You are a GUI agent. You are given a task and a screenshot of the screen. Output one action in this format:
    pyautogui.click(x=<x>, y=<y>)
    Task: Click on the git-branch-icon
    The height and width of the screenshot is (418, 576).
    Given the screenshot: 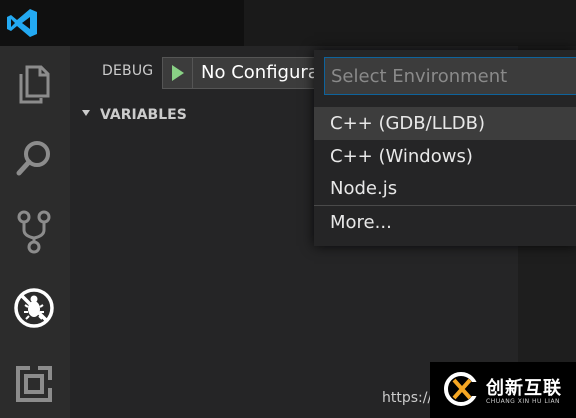 What is the action you would take?
    pyautogui.click(x=34, y=232)
    